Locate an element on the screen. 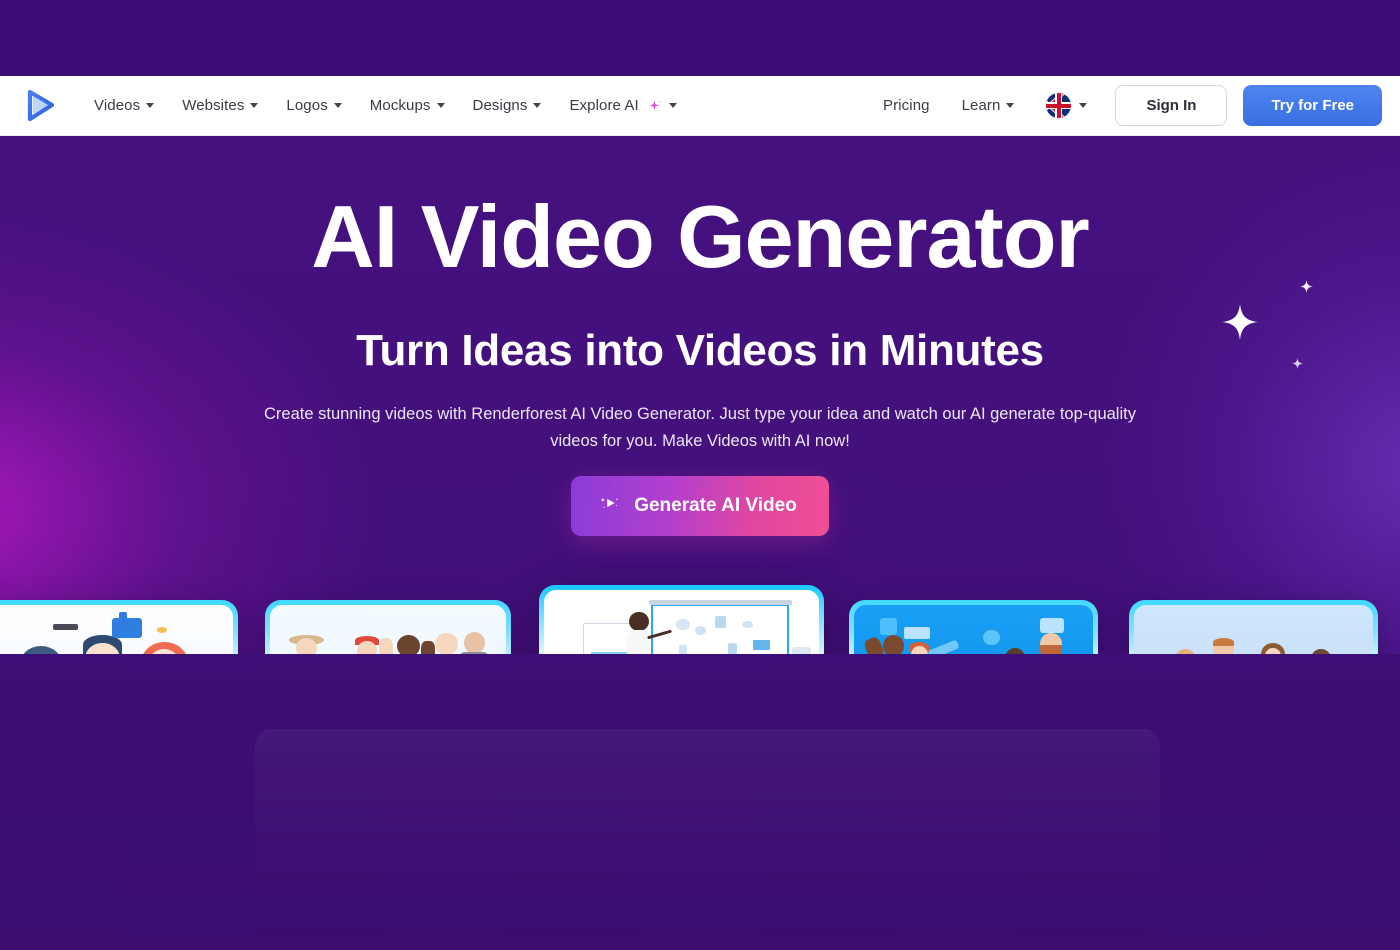  nav-item-pricing: Pricing is located at coordinates (906, 105).